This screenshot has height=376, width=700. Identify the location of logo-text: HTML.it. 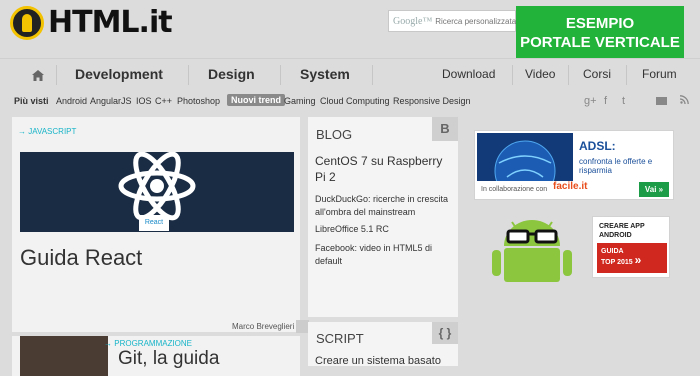
(110, 22).